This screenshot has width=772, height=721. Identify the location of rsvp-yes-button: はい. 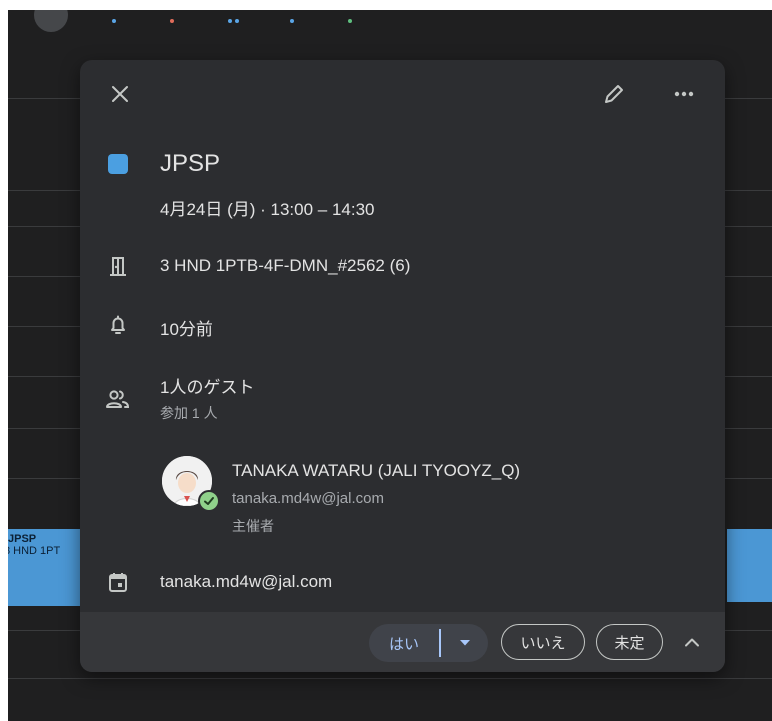
(404, 643).